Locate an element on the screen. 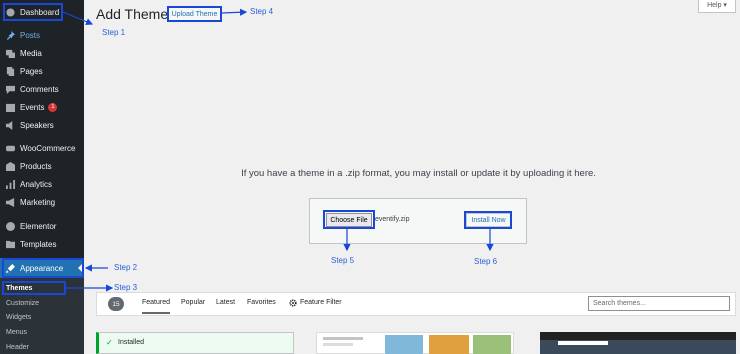  sidebar-item-label: Templates is located at coordinates (38, 244).